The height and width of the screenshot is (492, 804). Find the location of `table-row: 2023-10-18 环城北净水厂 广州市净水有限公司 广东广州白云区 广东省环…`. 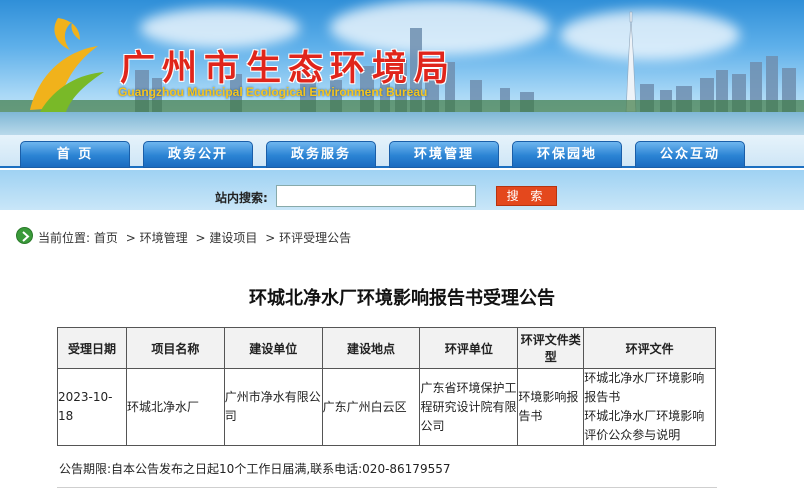

table-row: 2023-10-18 环城北净水厂 广州市净水有限公司 广东广州白云区 广东省环… is located at coordinates (386, 407).